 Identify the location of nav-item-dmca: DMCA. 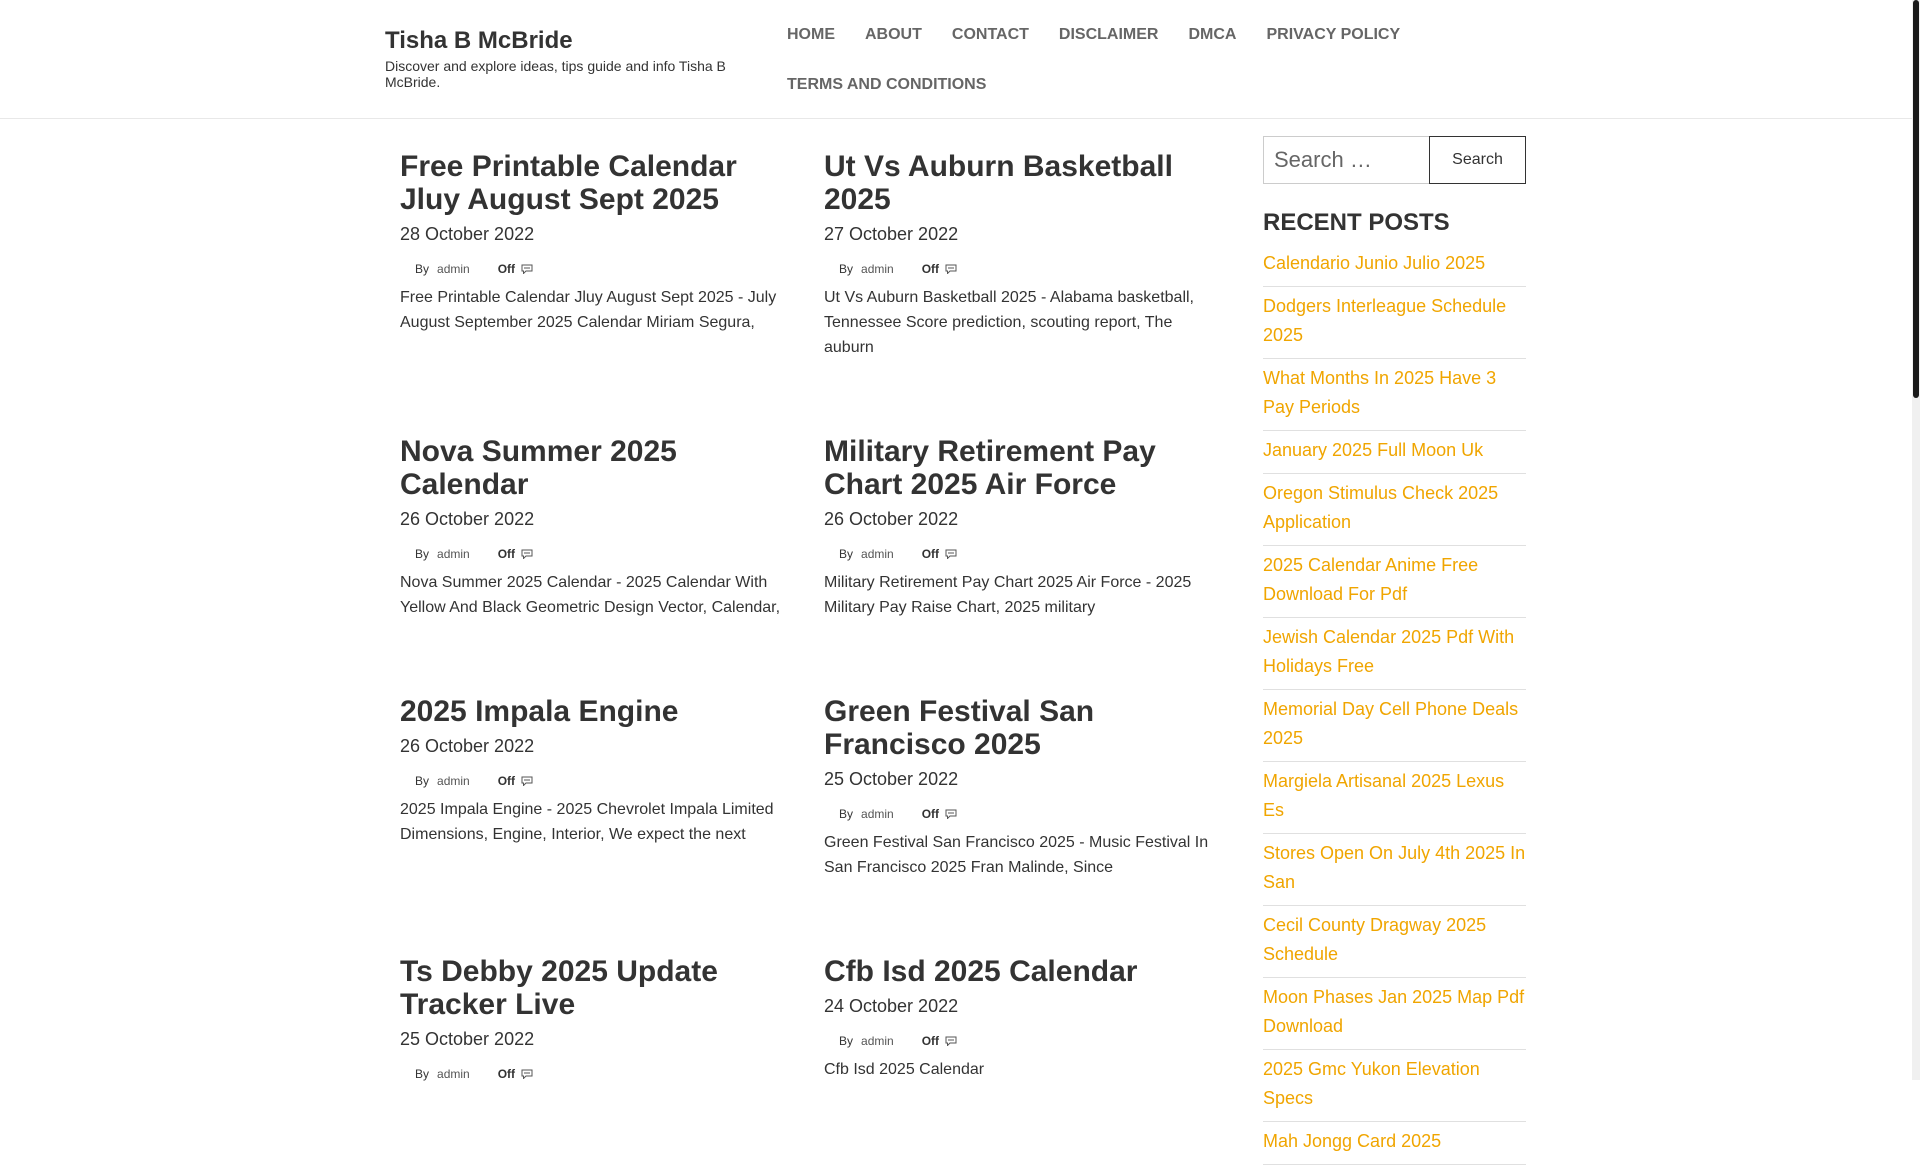
(1212, 35).